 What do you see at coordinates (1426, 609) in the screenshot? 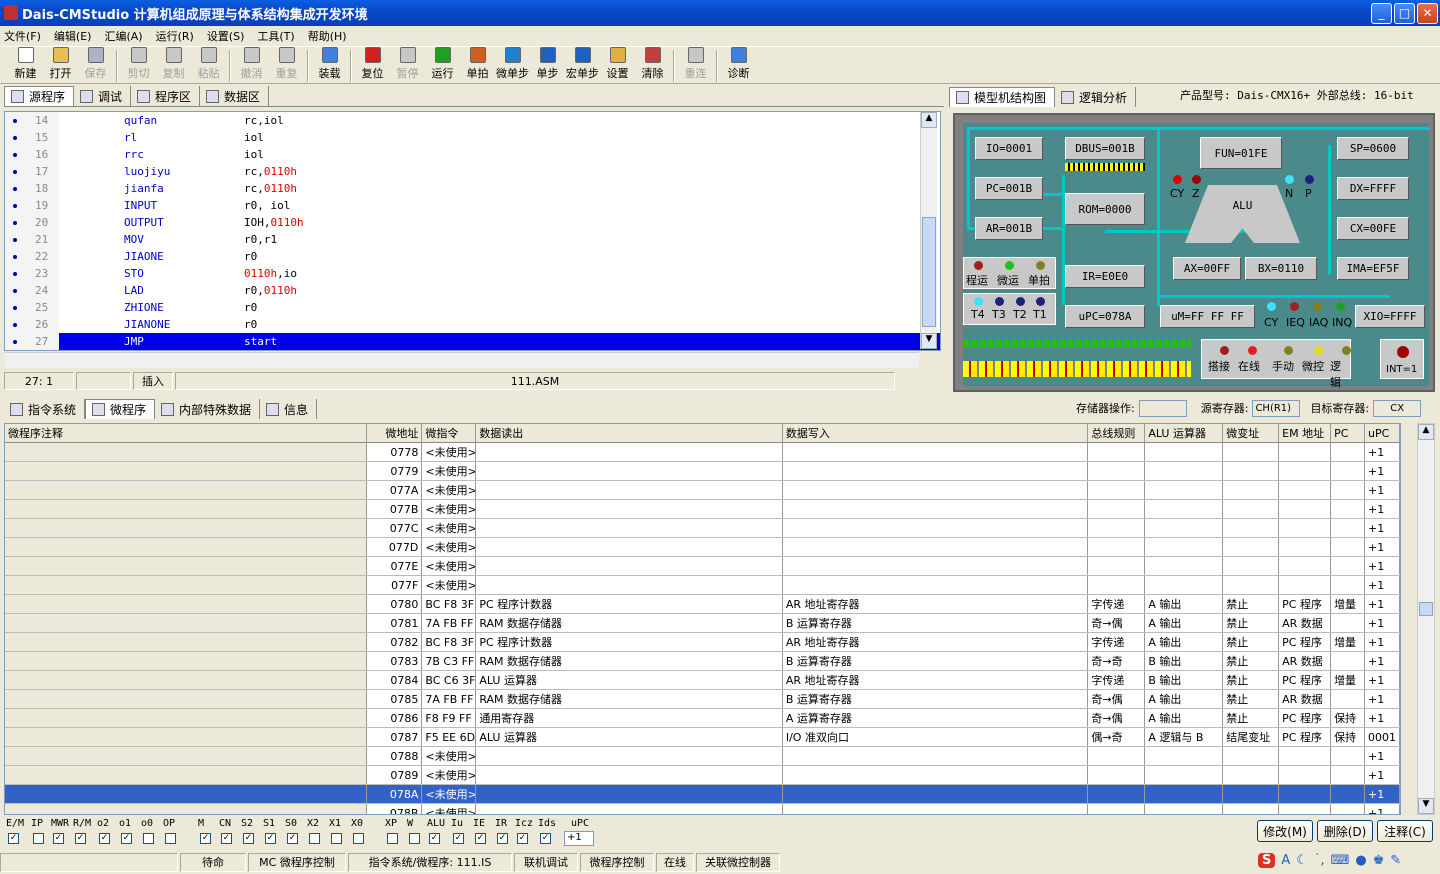
I see `grid-scroll-thumb` at bounding box center [1426, 609].